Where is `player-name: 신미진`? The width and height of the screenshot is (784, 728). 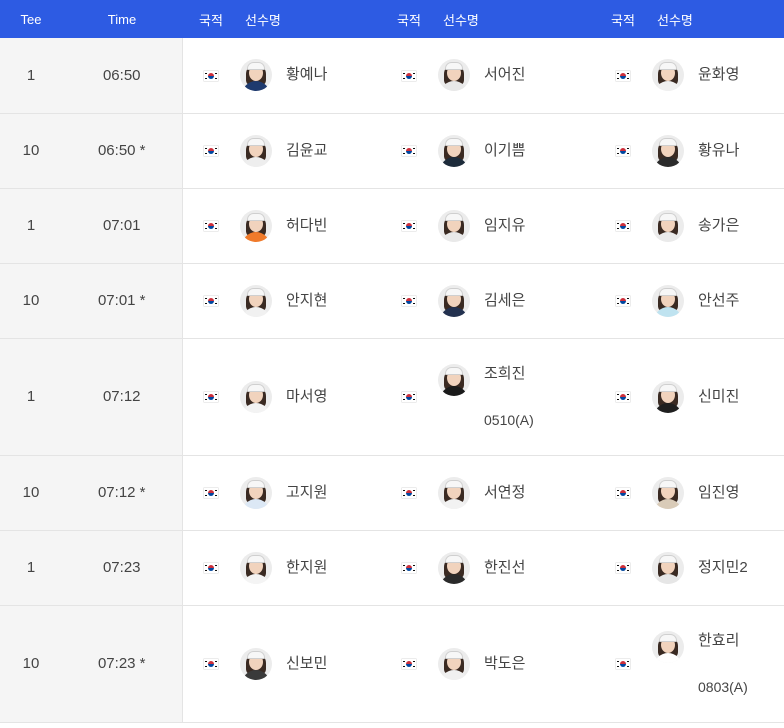 player-name: 신미진 is located at coordinates (718, 397).